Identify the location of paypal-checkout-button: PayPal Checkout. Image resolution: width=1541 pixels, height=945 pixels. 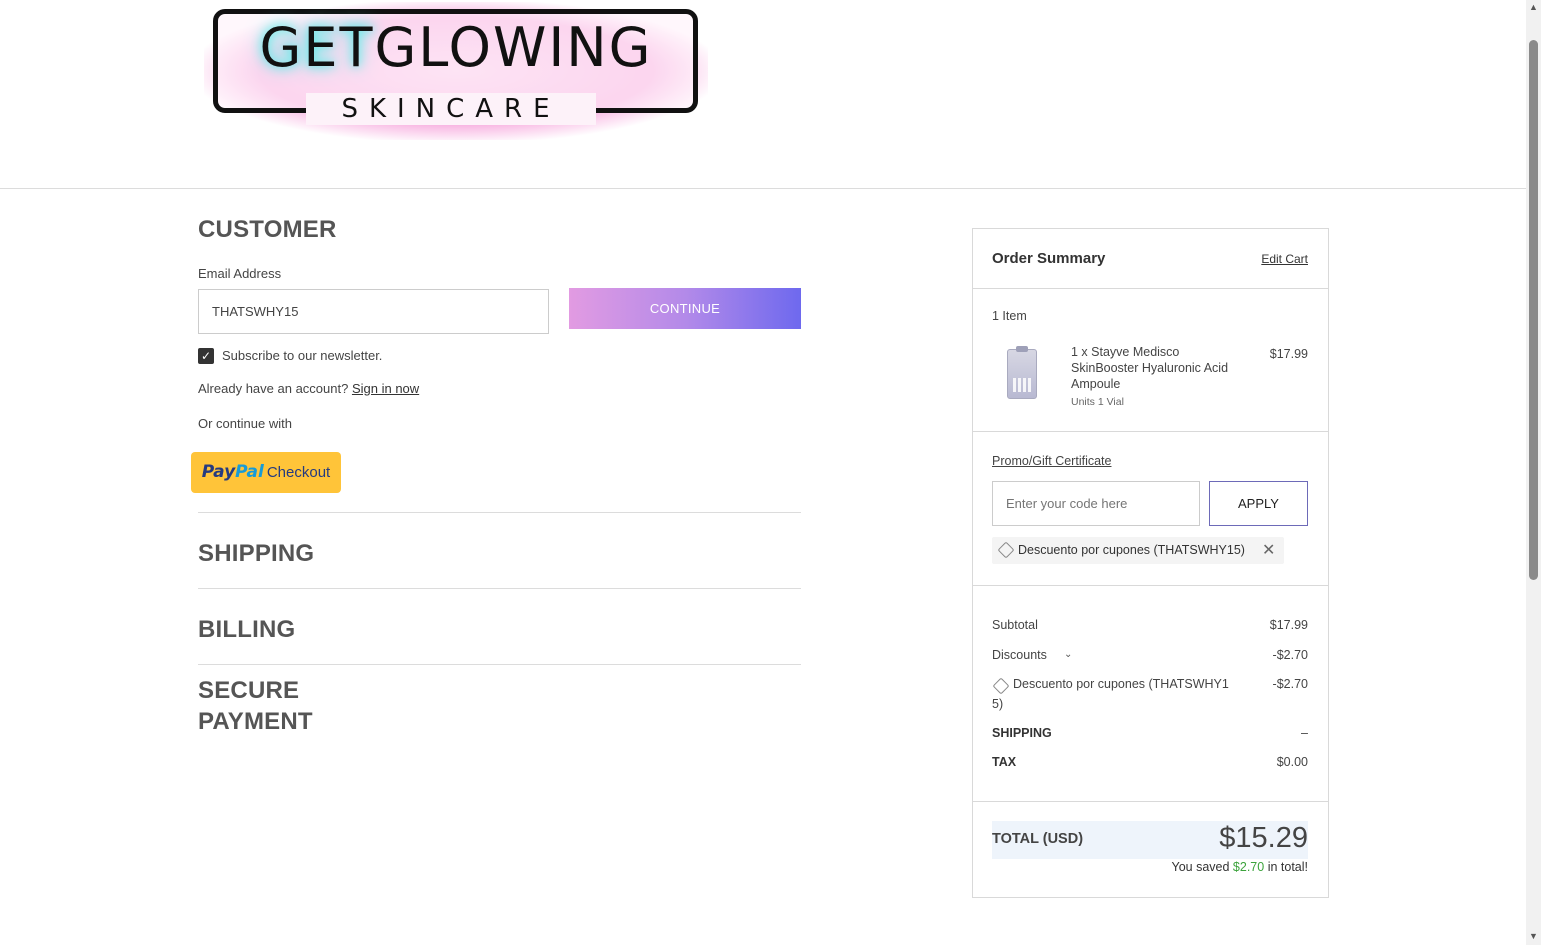
(266, 472).